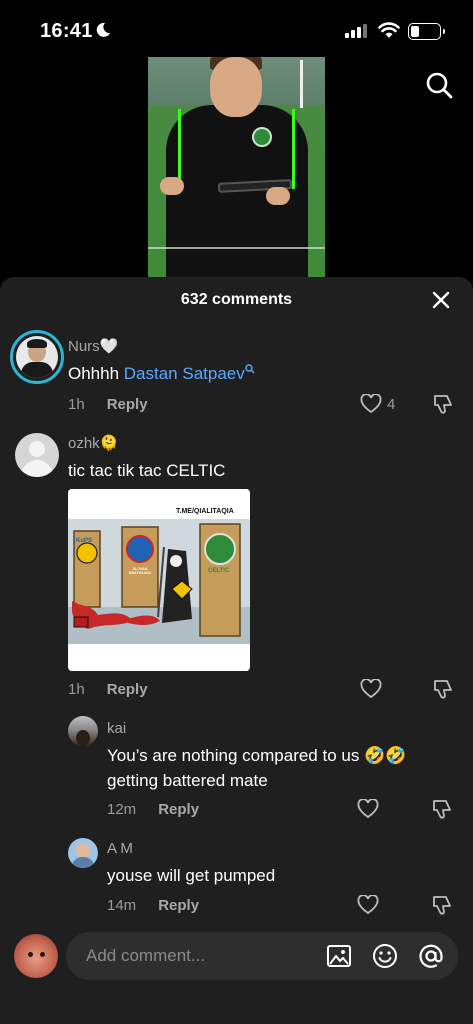  What do you see at coordinates (93, 346) in the screenshot?
I see `comment-username: Nurs🤍` at bounding box center [93, 346].